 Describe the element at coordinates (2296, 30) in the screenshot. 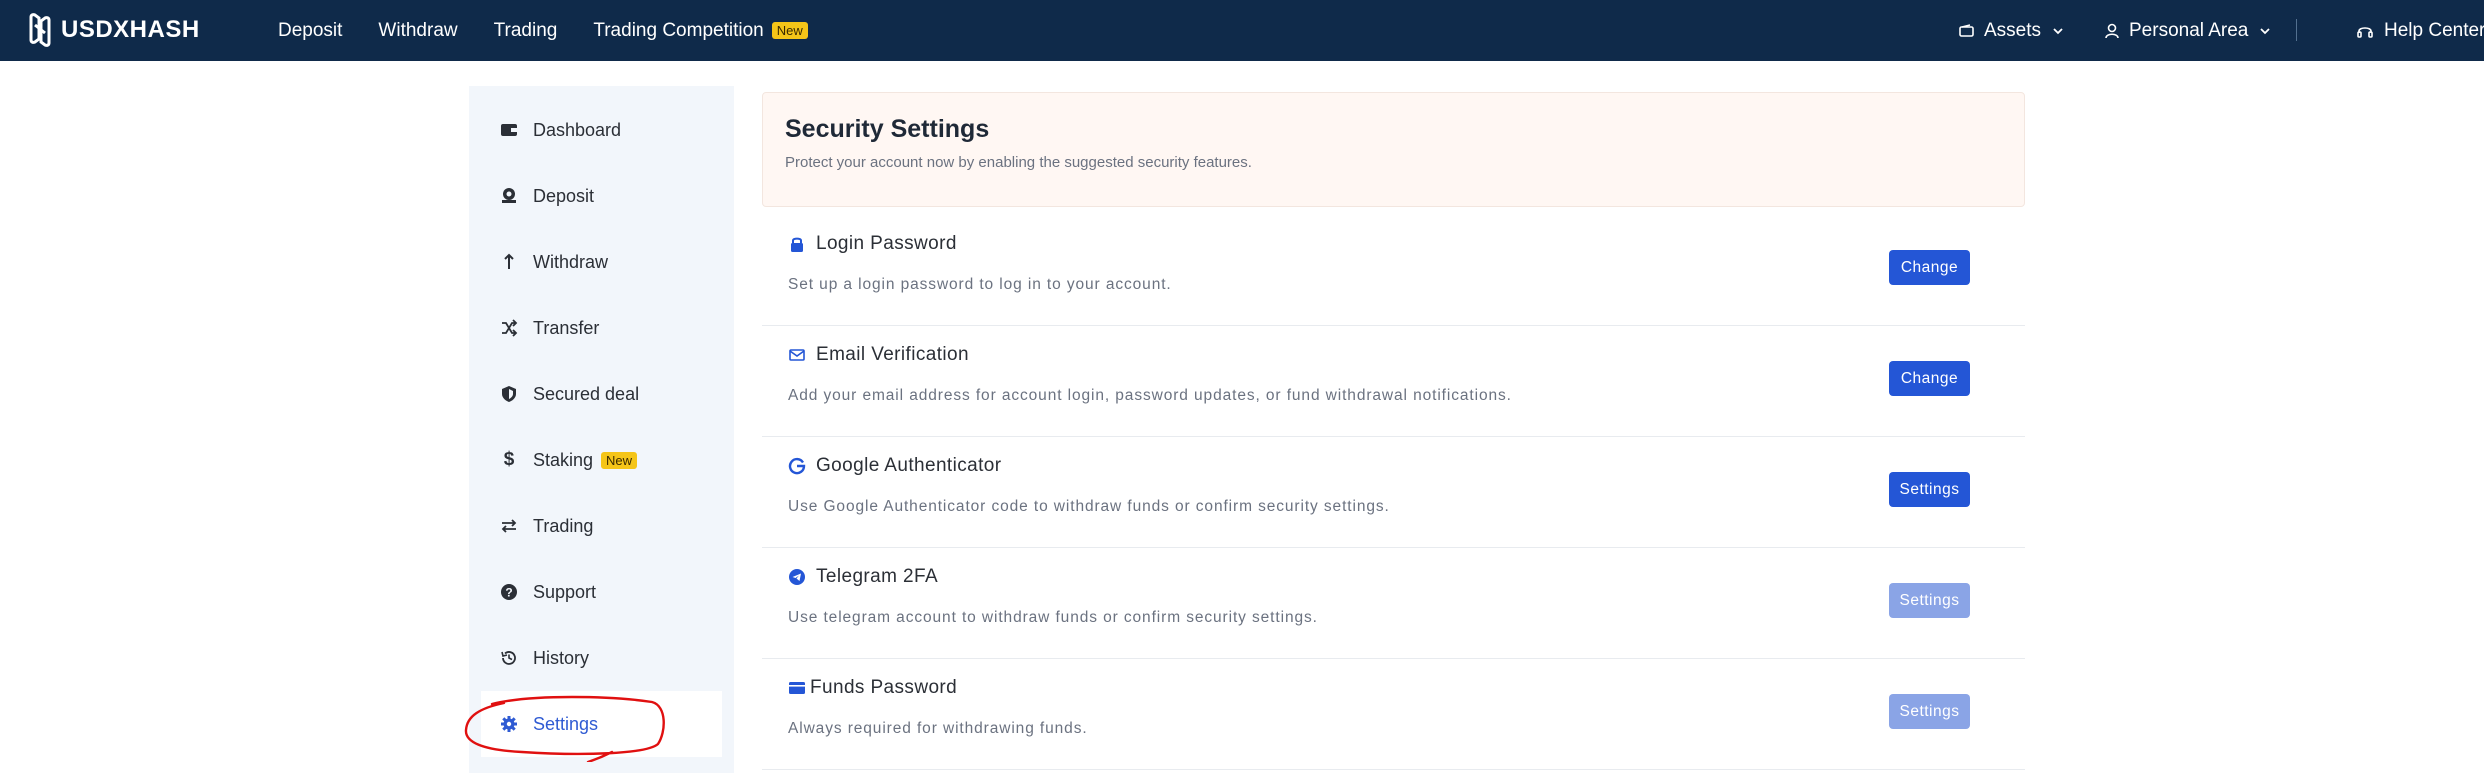

I see `nav-divider` at that location.